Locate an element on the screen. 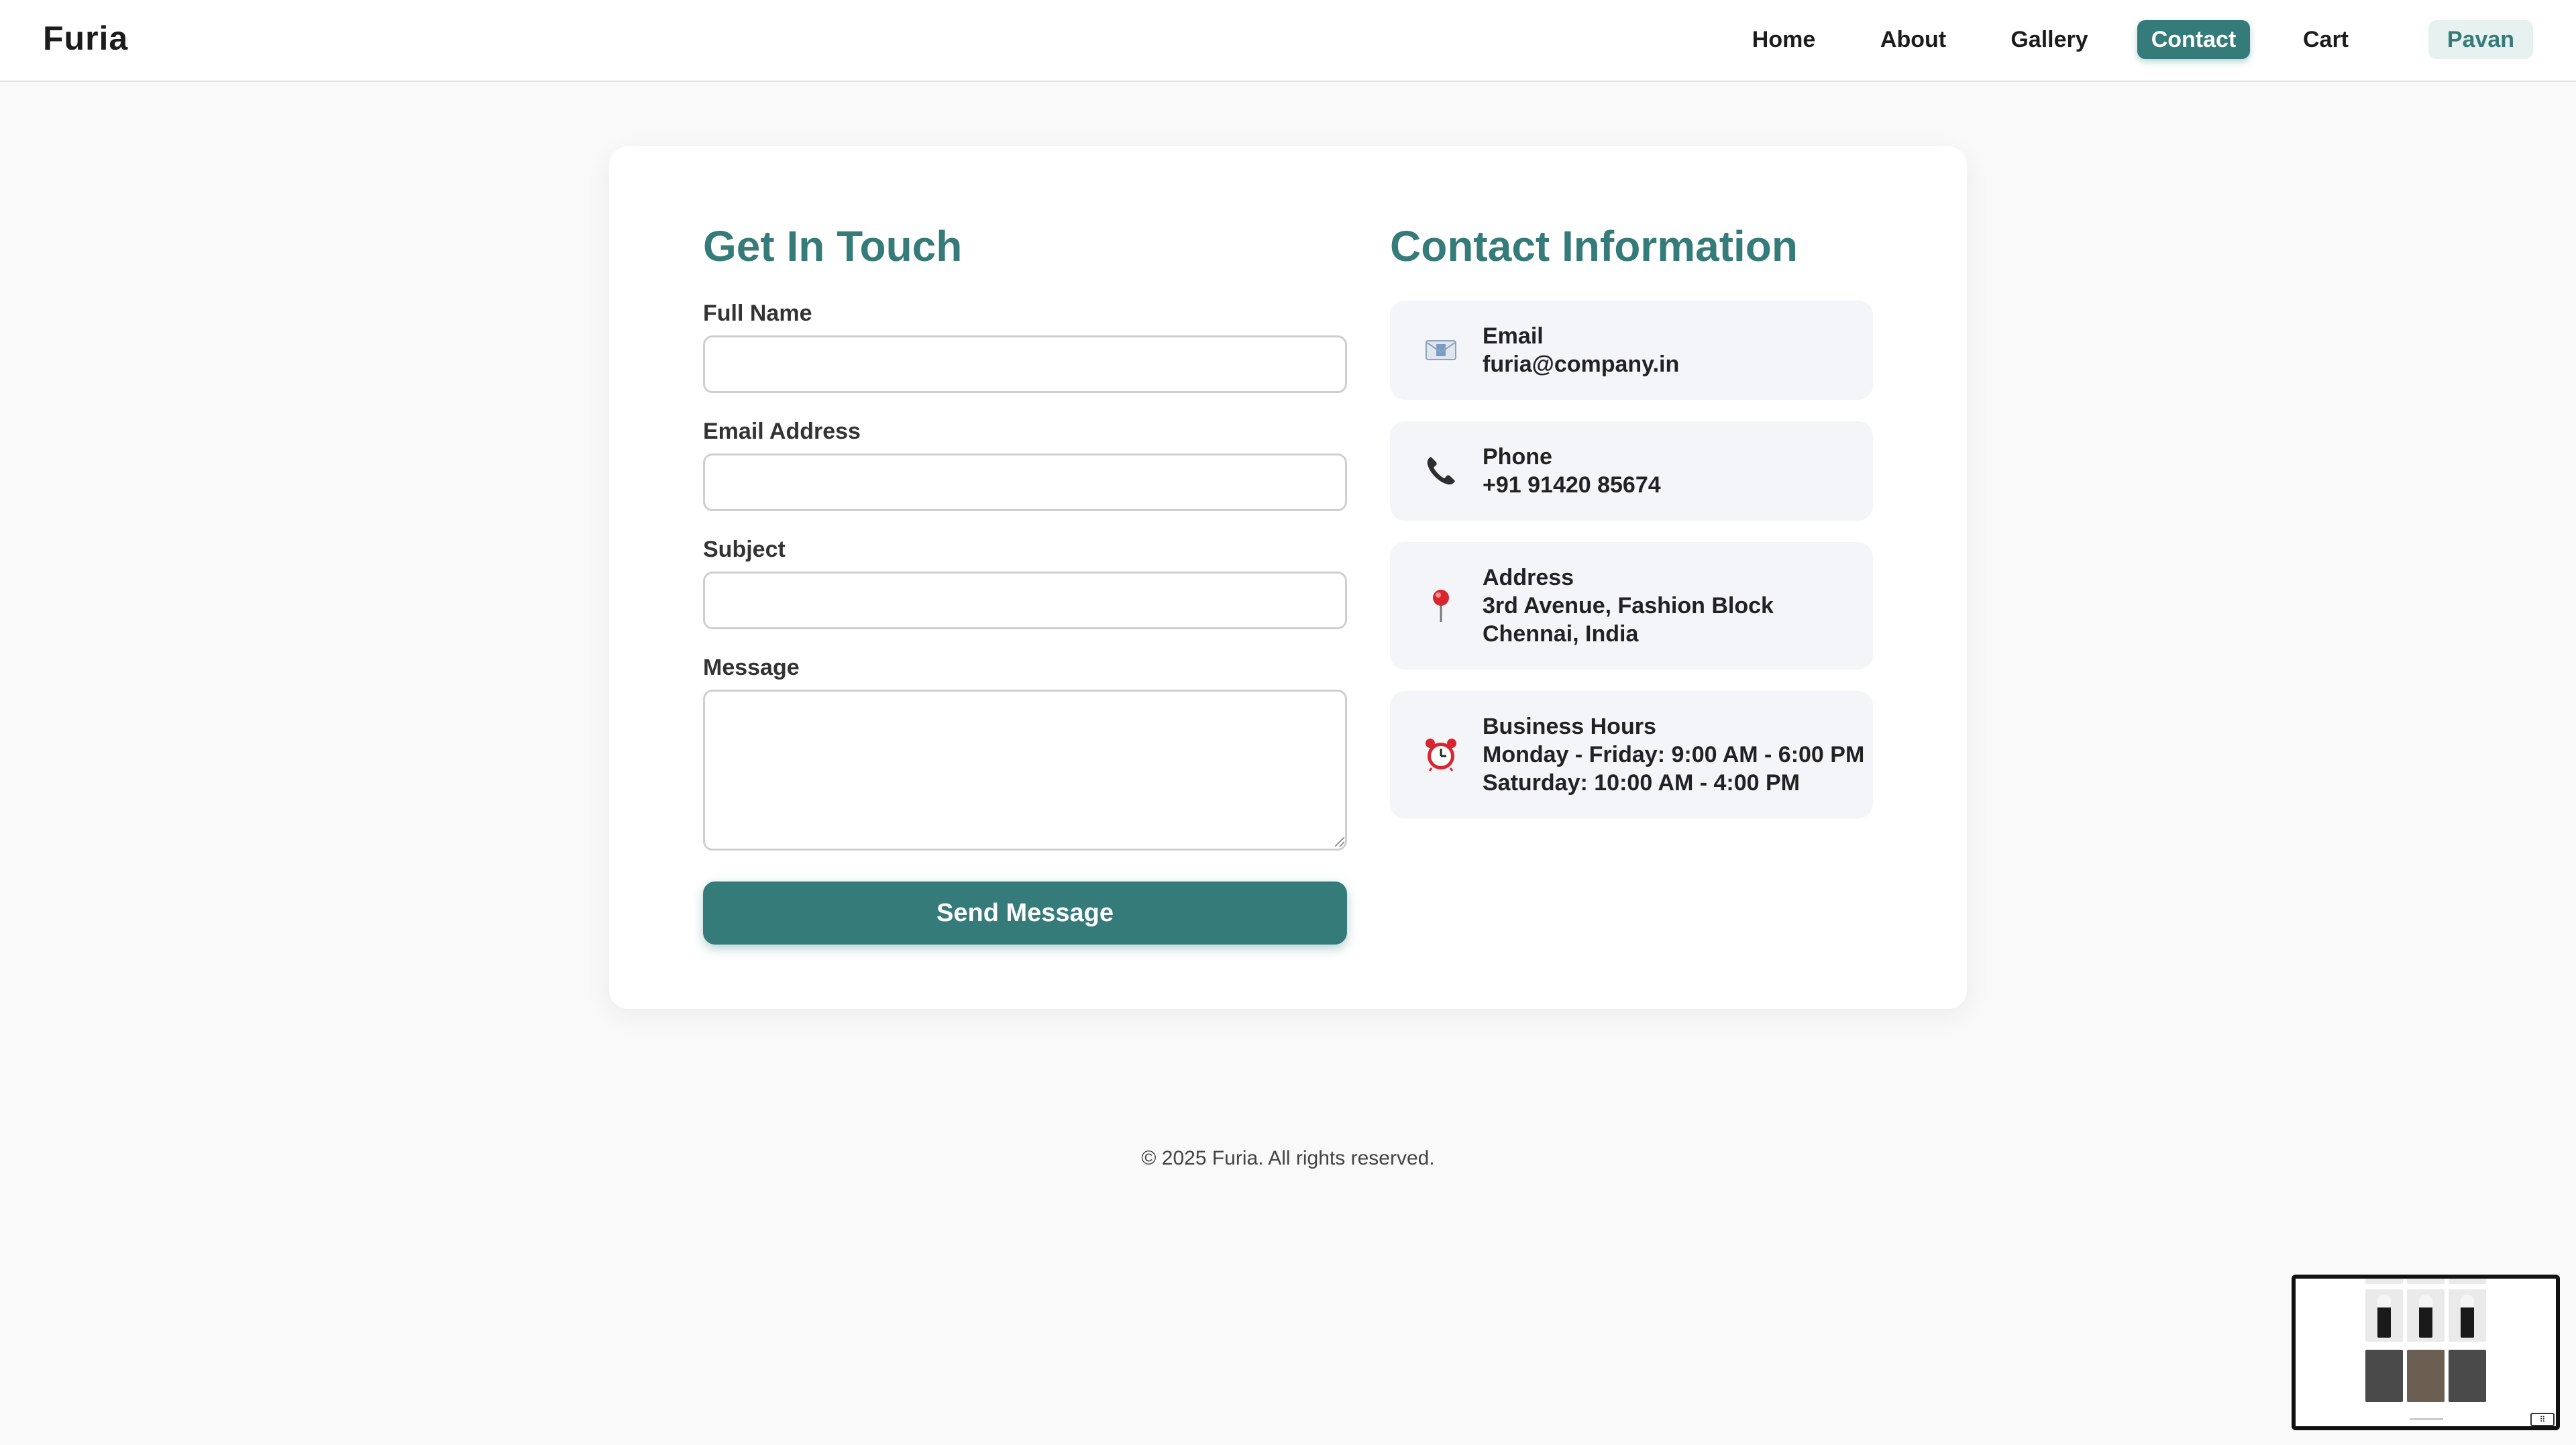 The height and width of the screenshot is (1445, 2576). form-title: Get In Touch is located at coordinates (833, 246).